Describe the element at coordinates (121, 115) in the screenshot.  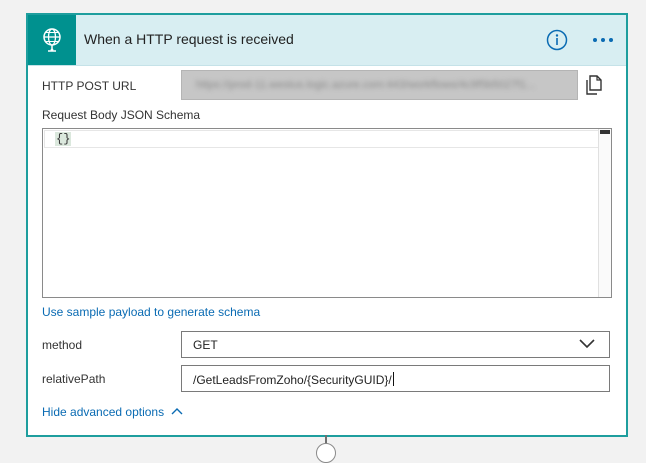
I see `schema-label: Request Body JSON Schema` at that location.